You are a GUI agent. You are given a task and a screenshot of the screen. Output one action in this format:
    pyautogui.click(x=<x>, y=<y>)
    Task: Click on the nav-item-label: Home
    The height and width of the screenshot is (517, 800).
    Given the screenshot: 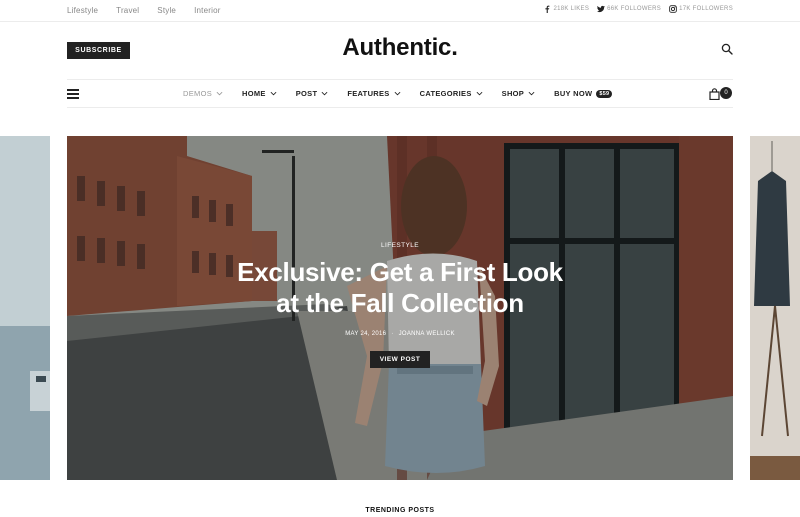 What is the action you would take?
    pyautogui.click(x=254, y=93)
    